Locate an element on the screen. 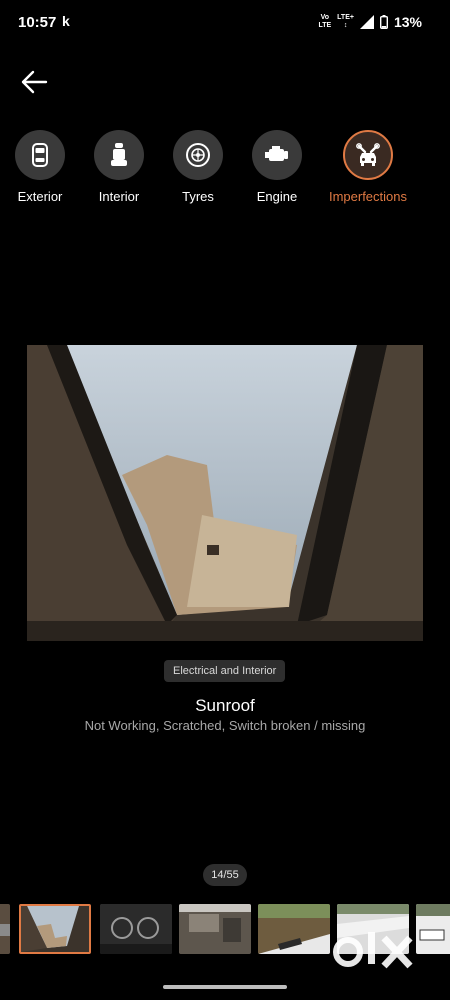 The height and width of the screenshot is (1000, 450). status-time: 10:57 is located at coordinates (37, 22).